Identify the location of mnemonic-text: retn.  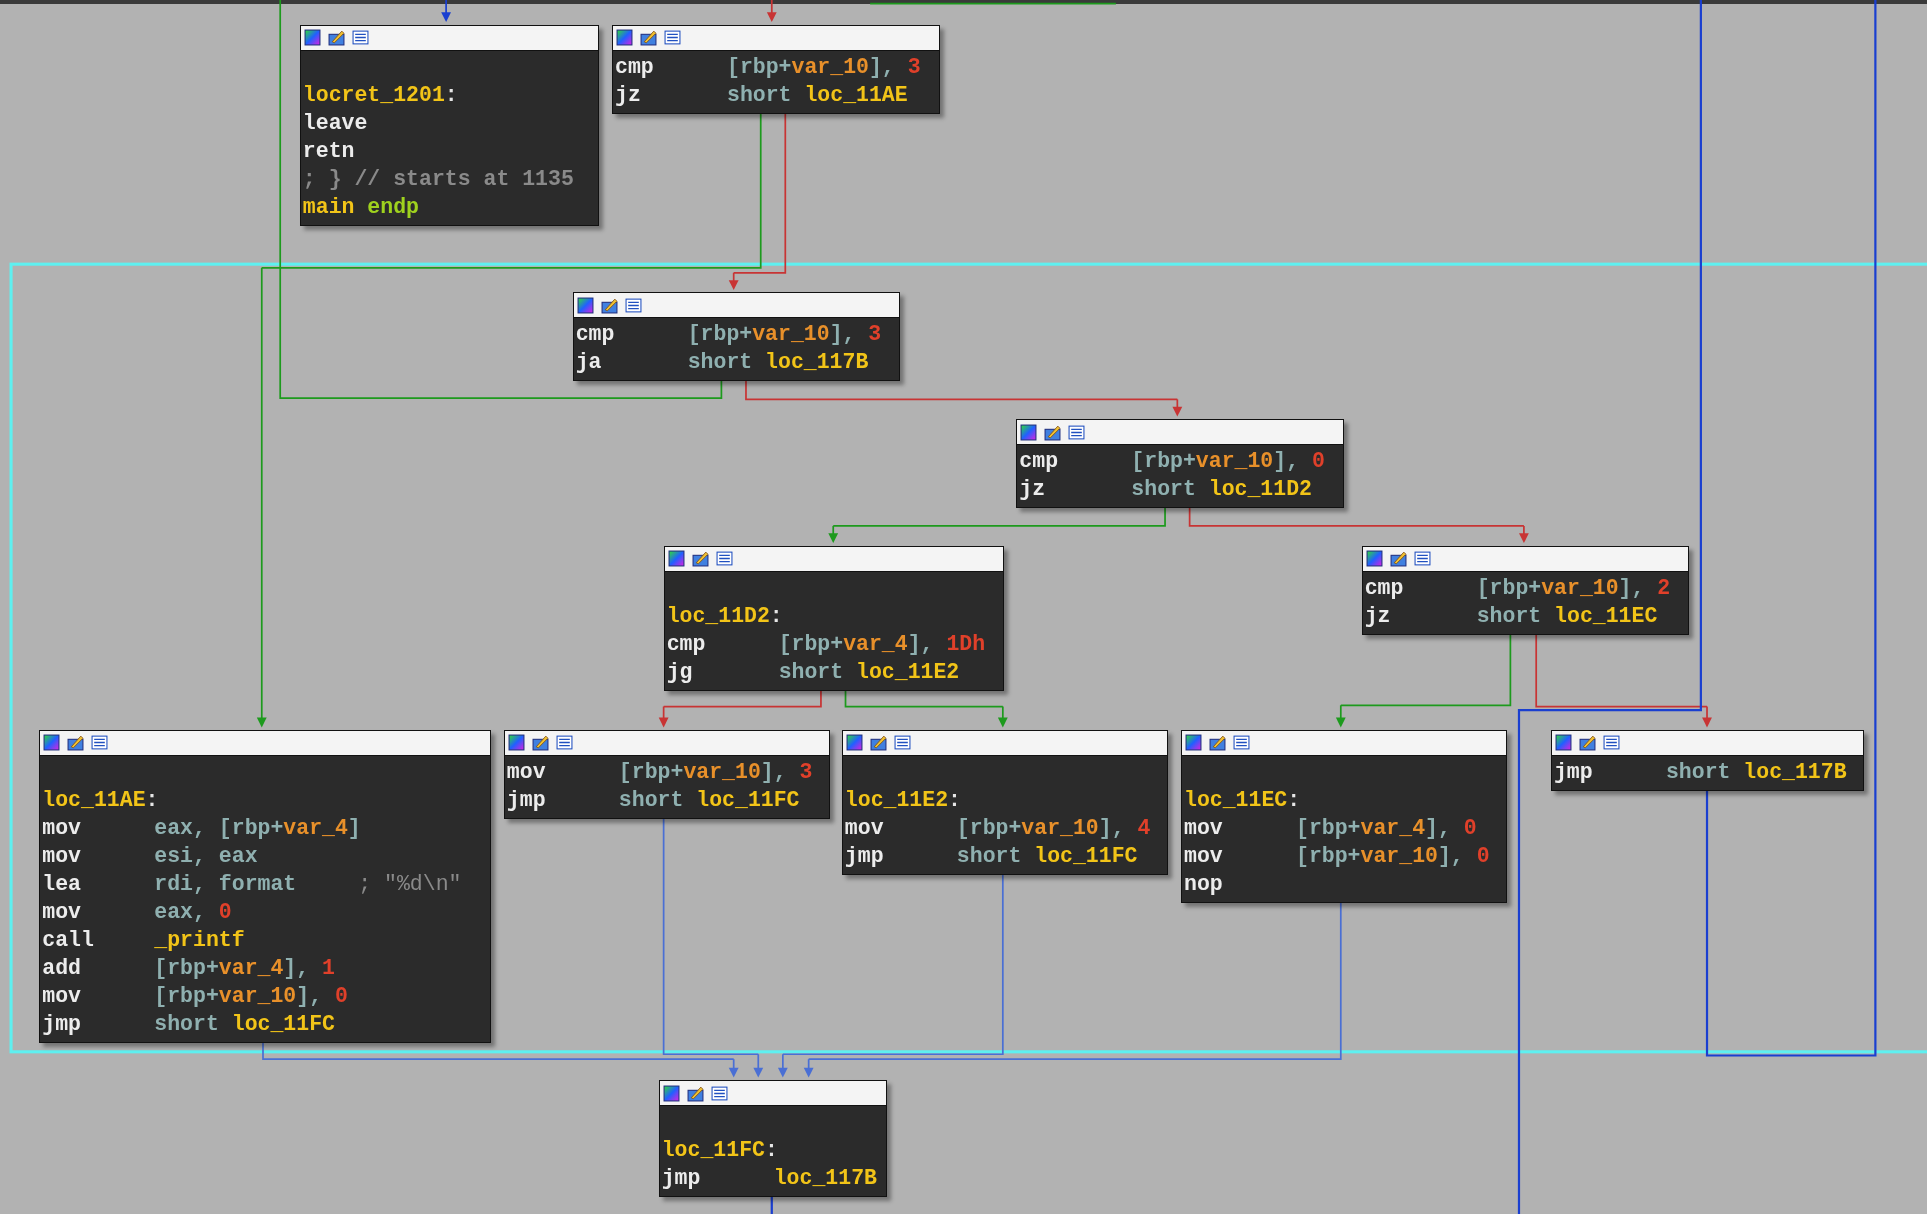
(329, 151).